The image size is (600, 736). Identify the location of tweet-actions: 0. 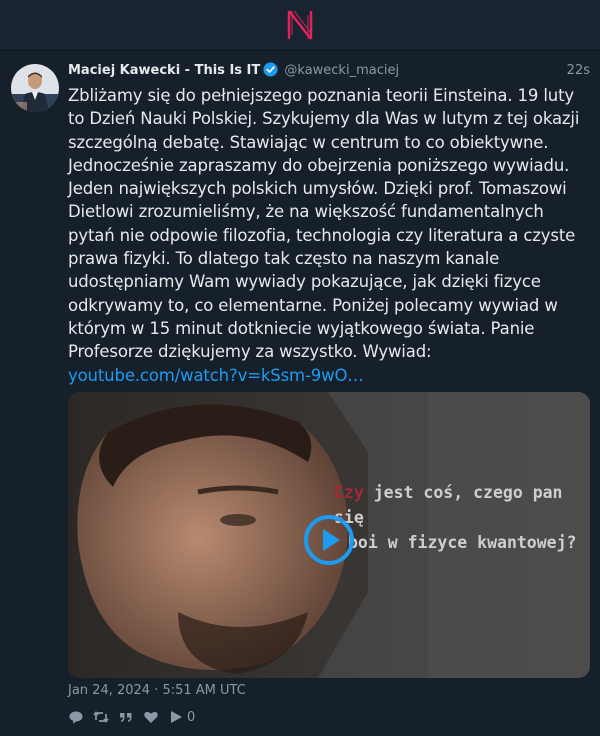
(131, 717).